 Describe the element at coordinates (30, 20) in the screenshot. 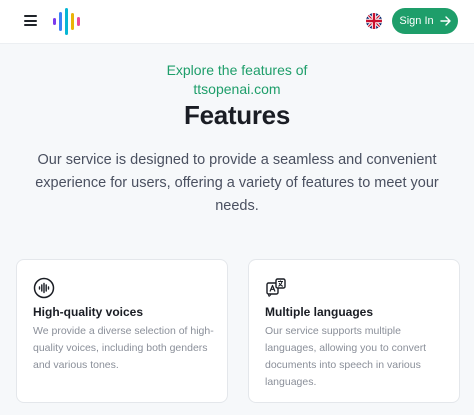

I see `hamburger-menu-icon` at that location.